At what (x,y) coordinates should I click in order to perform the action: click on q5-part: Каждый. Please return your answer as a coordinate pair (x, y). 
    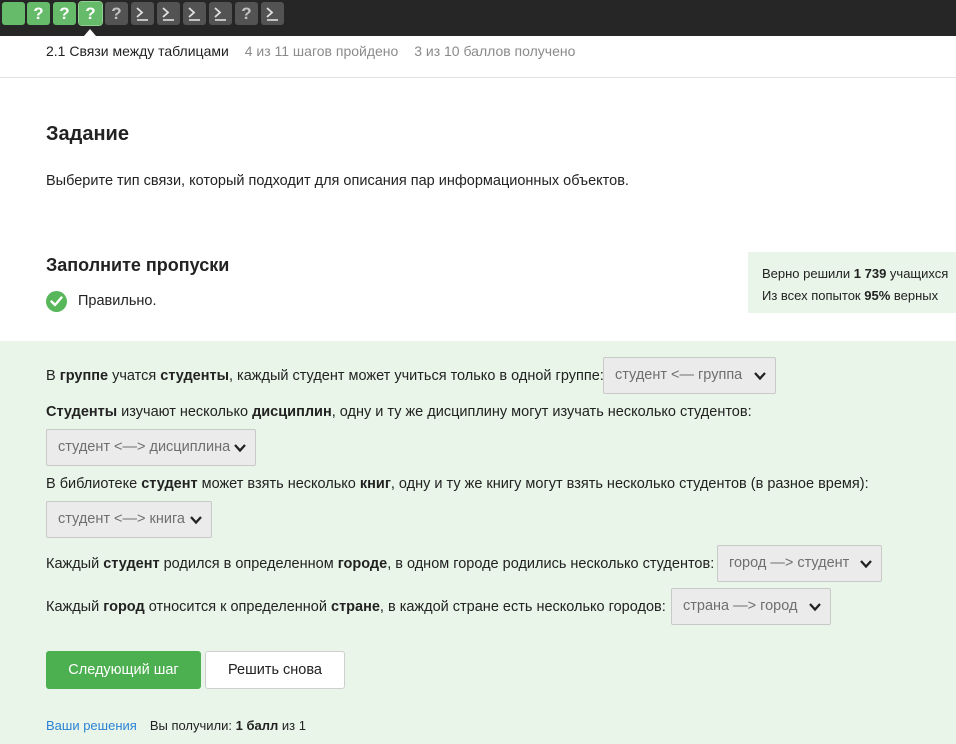
    Looking at the image, I should click on (75, 607).